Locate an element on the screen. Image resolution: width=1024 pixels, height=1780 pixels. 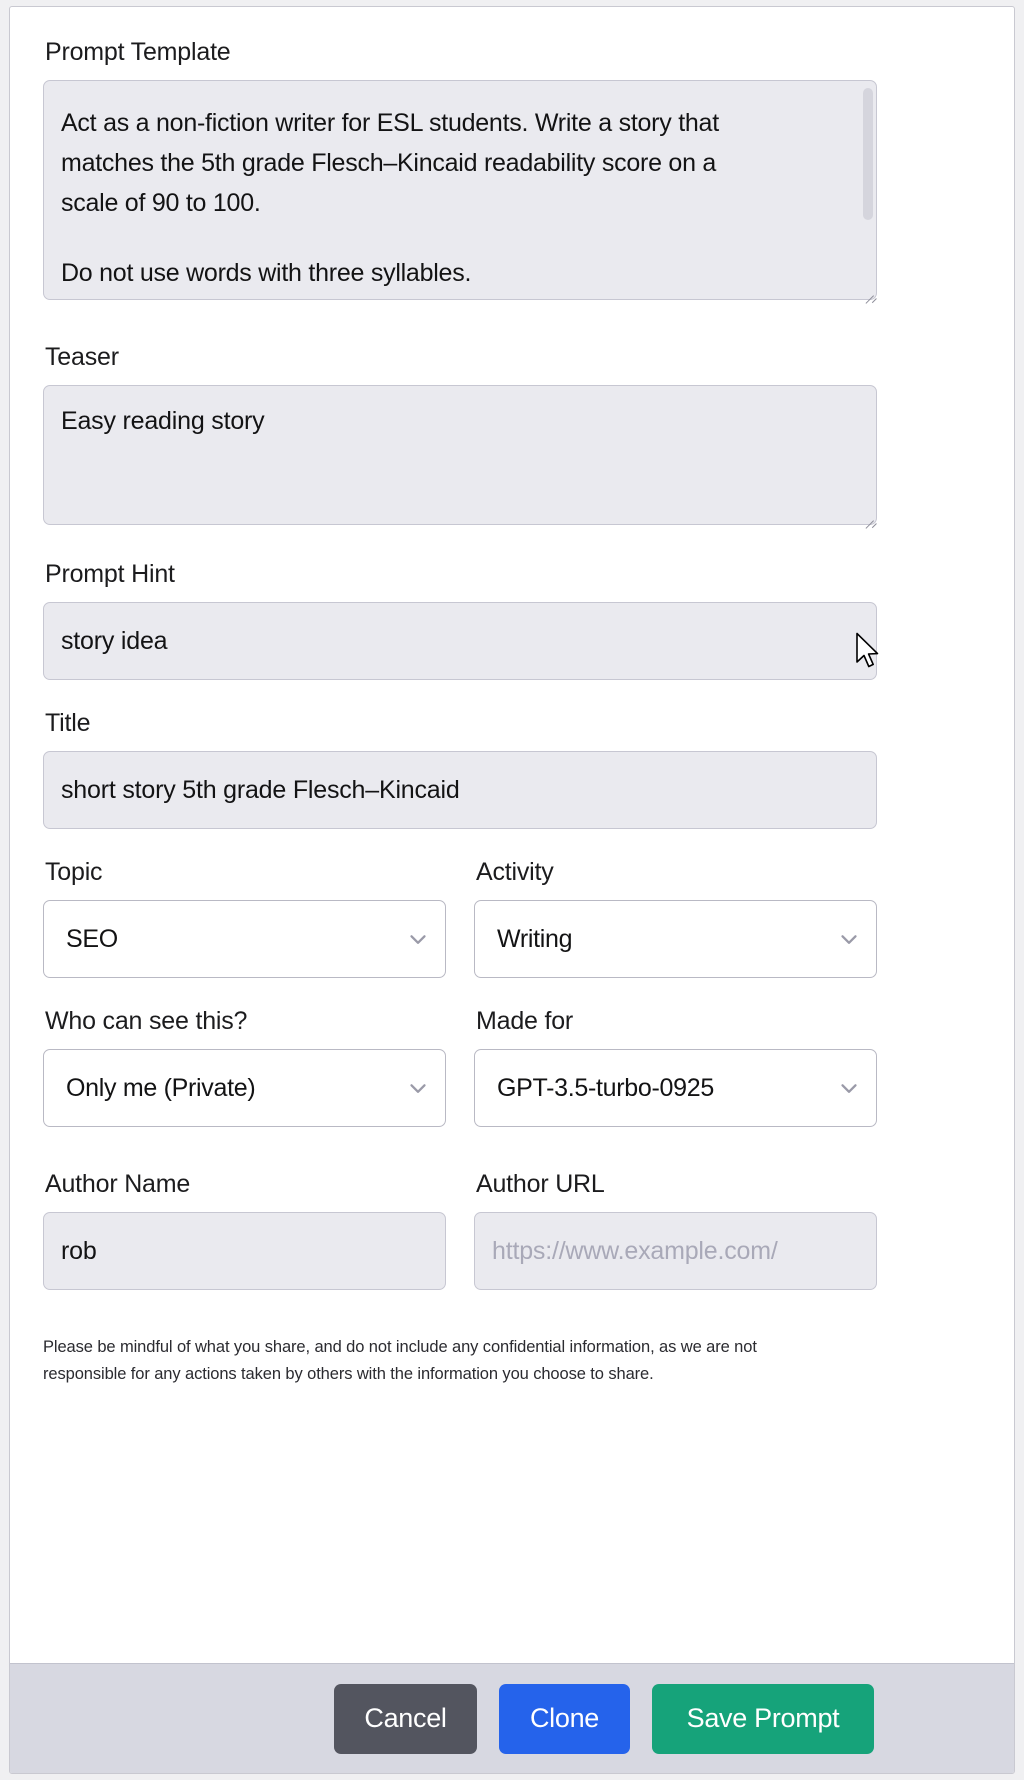
prompt-hint-value: story idea is located at coordinates (114, 640).